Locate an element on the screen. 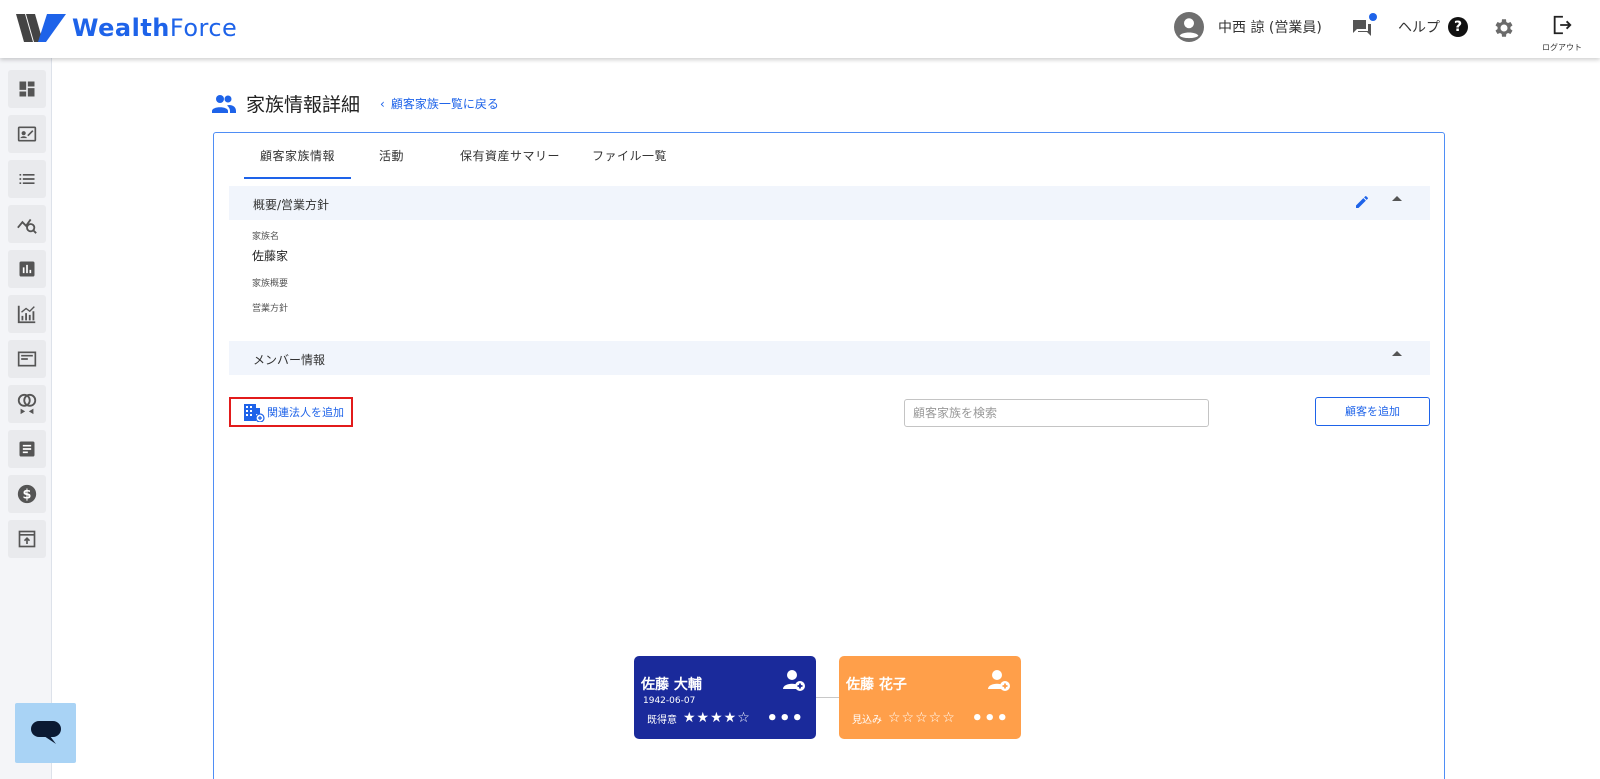 The height and width of the screenshot is (779, 1600). sidebar-item-contact-card is located at coordinates (27, 134).